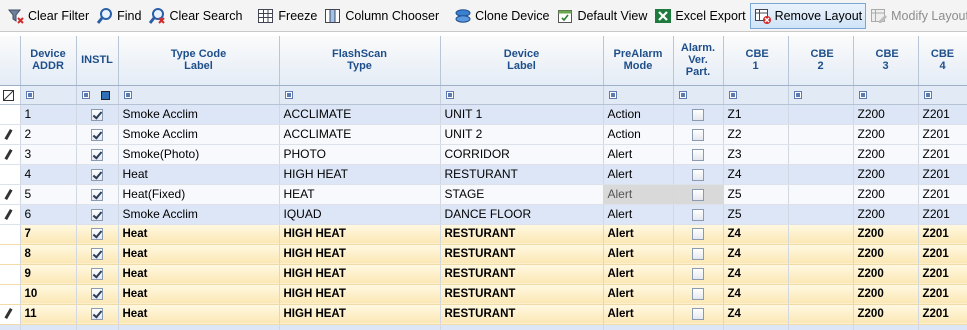 This screenshot has height=330, width=967. I want to click on filter-instl, so click(97, 95).